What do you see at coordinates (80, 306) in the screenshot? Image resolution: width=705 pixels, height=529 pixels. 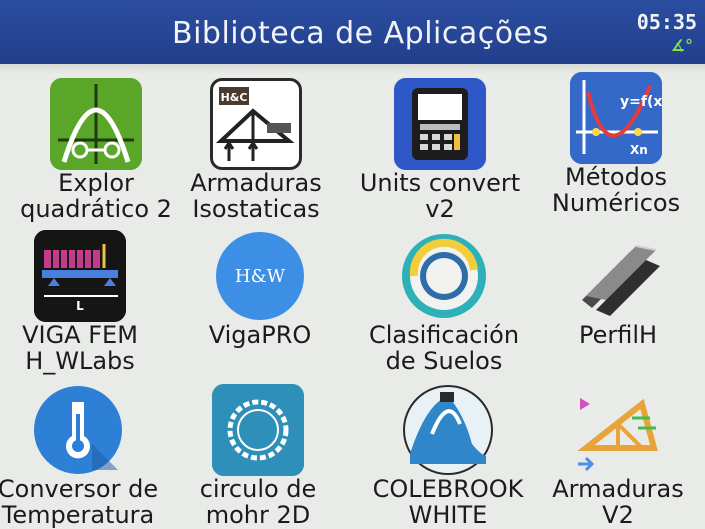 I see `svg-text: L` at bounding box center [80, 306].